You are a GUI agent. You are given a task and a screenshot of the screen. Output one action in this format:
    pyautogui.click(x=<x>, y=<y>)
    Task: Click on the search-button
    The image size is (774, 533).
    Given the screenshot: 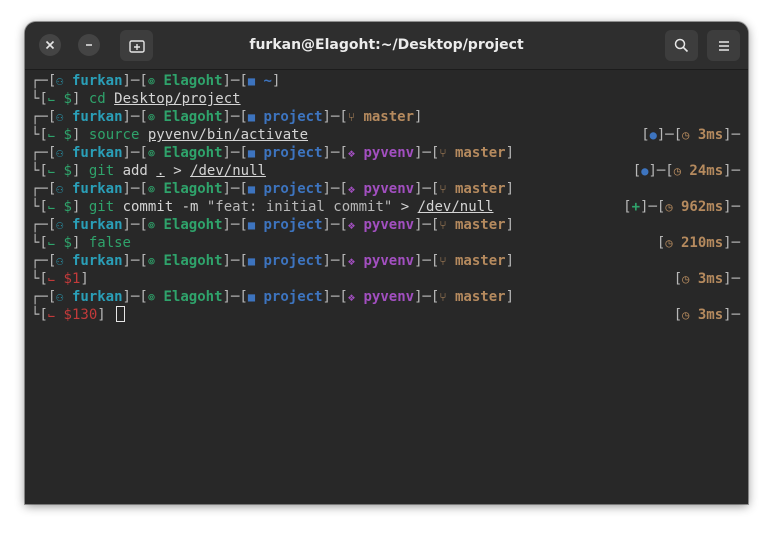 What is the action you would take?
    pyautogui.click(x=681, y=45)
    